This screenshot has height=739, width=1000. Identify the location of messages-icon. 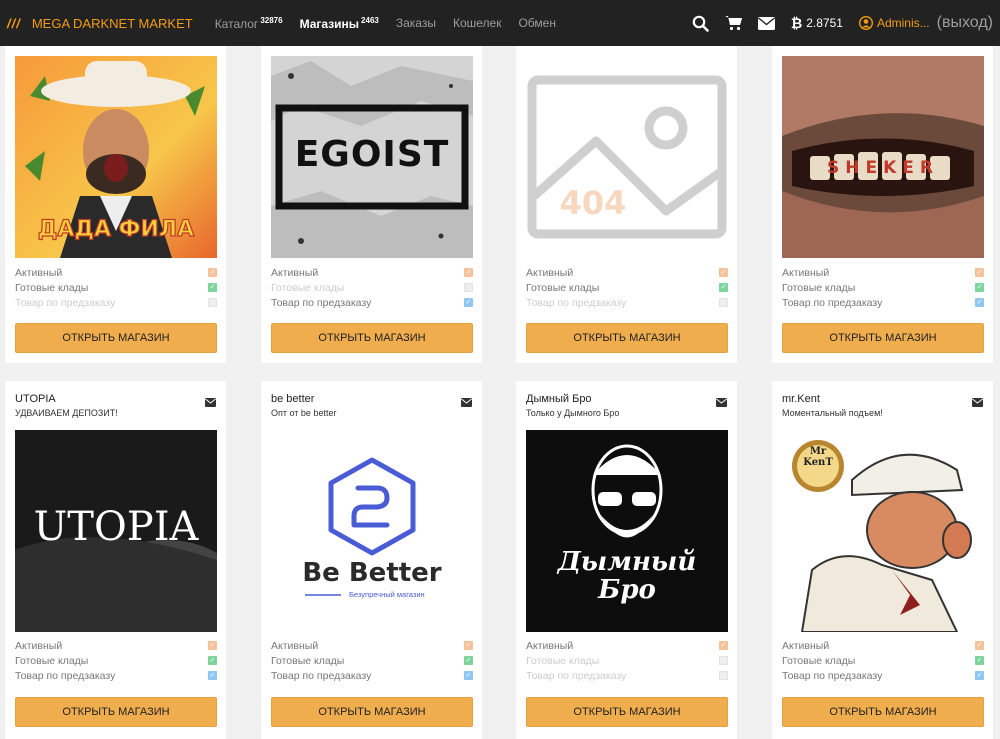
(767, 23).